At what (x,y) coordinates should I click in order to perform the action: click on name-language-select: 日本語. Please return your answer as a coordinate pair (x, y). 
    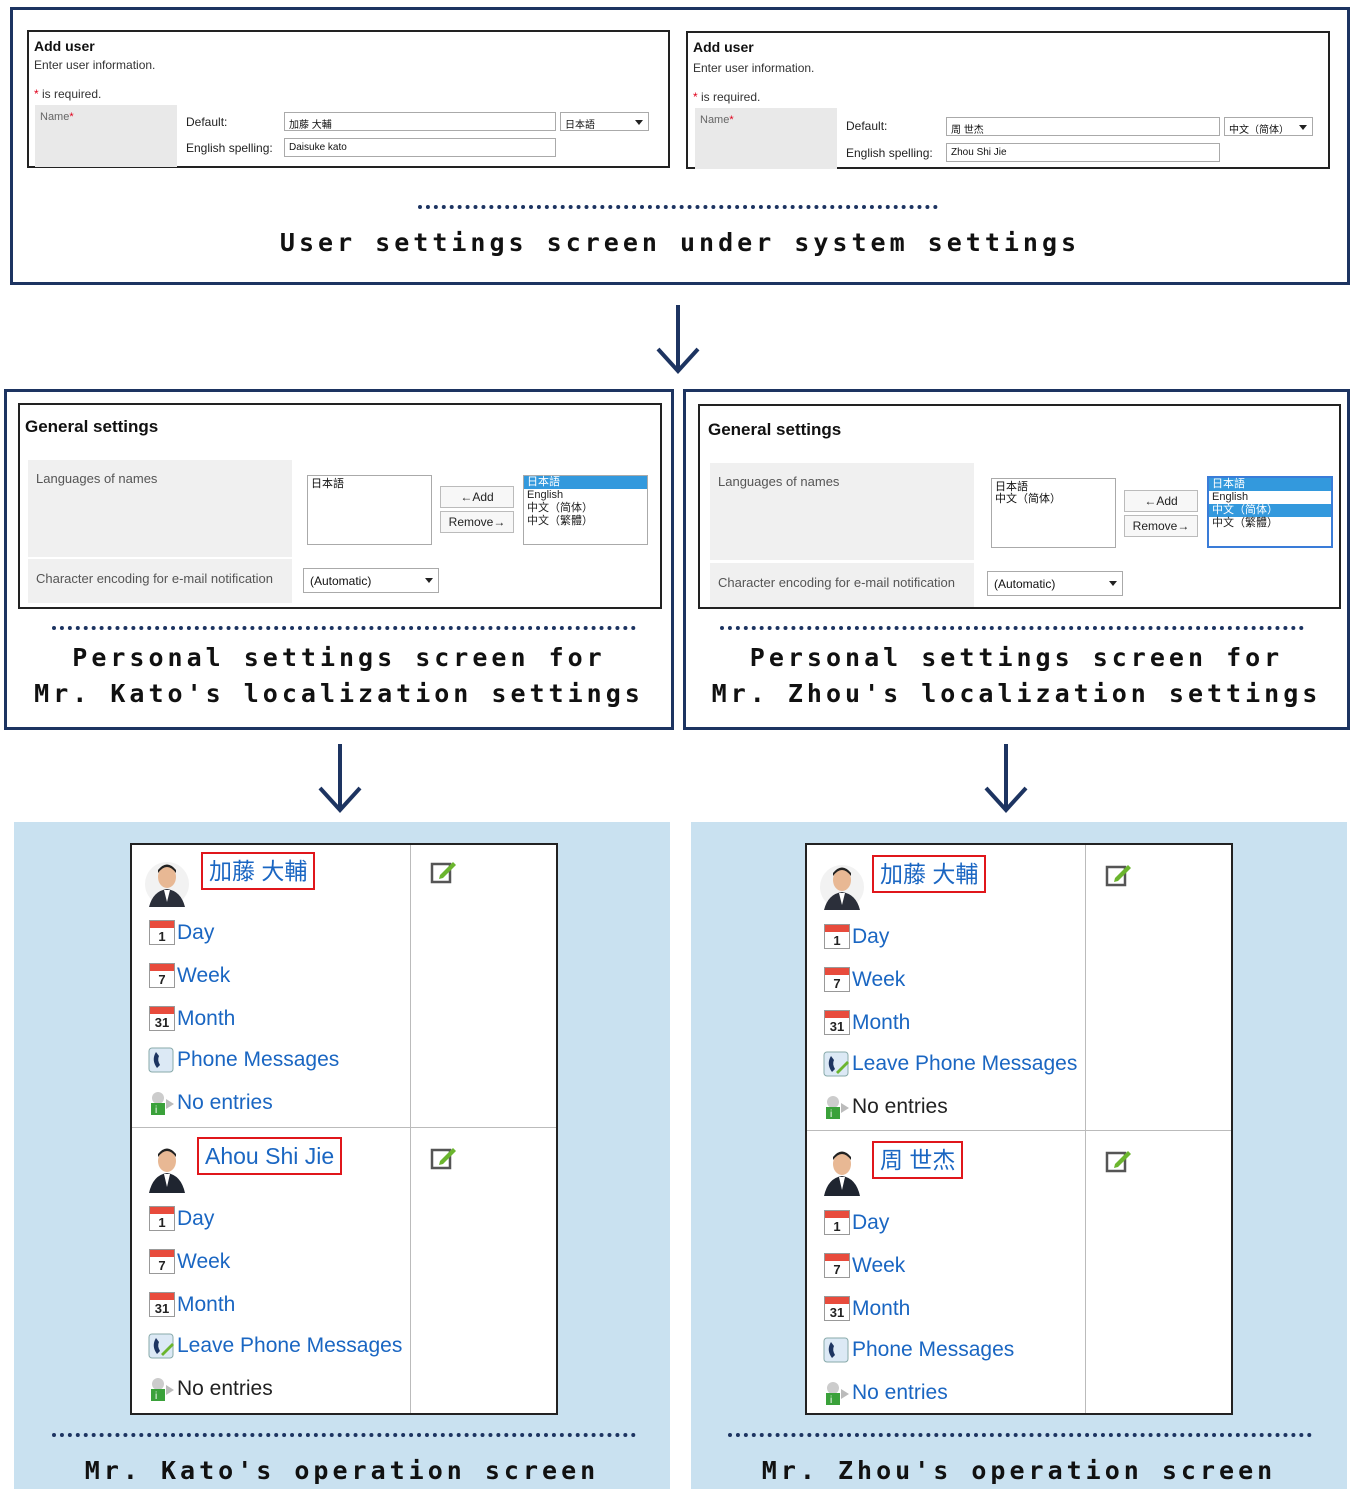
    Looking at the image, I should click on (604, 121).